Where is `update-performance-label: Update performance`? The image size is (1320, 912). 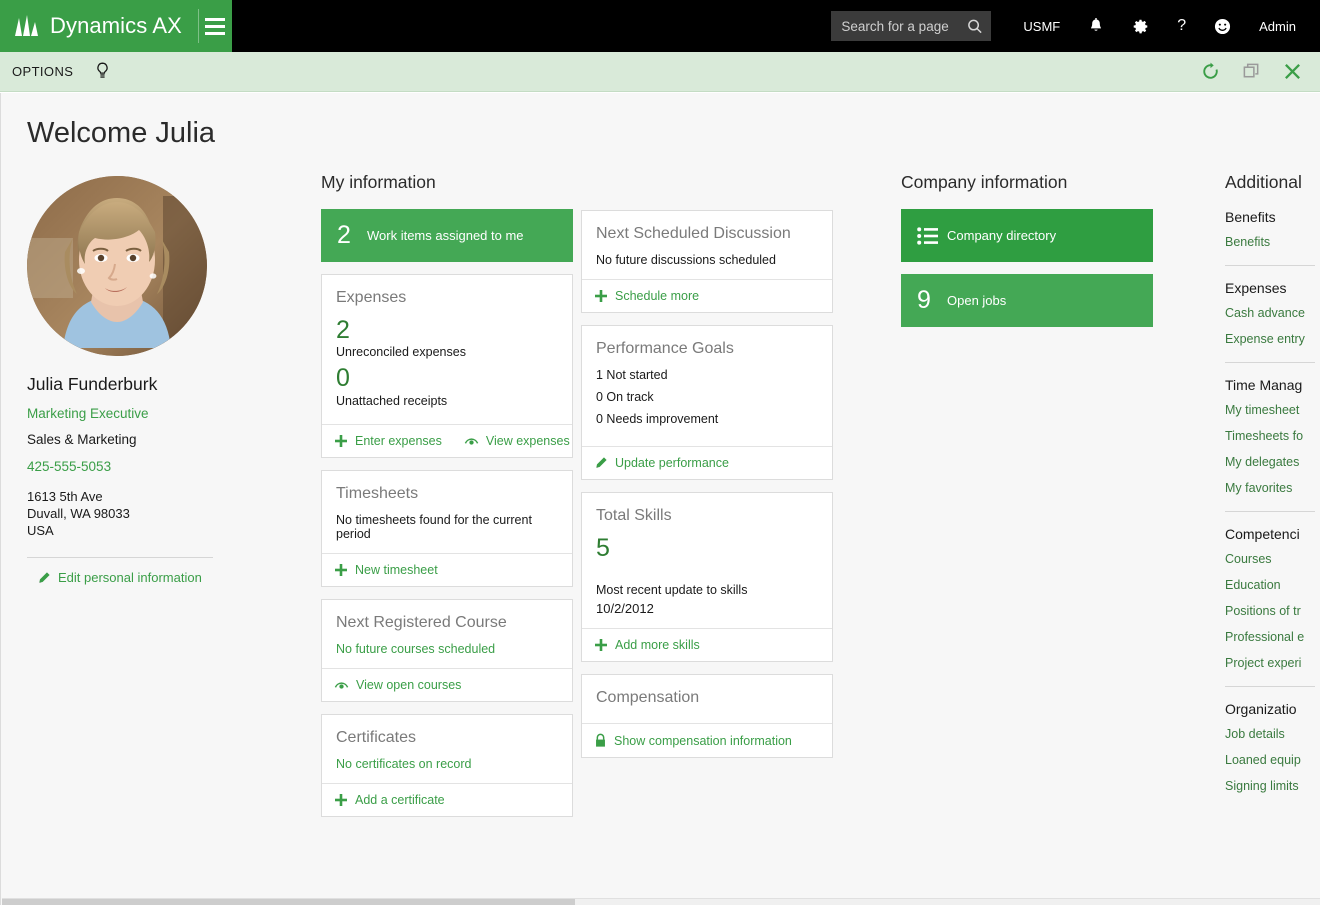
update-performance-label: Update performance is located at coordinates (672, 463).